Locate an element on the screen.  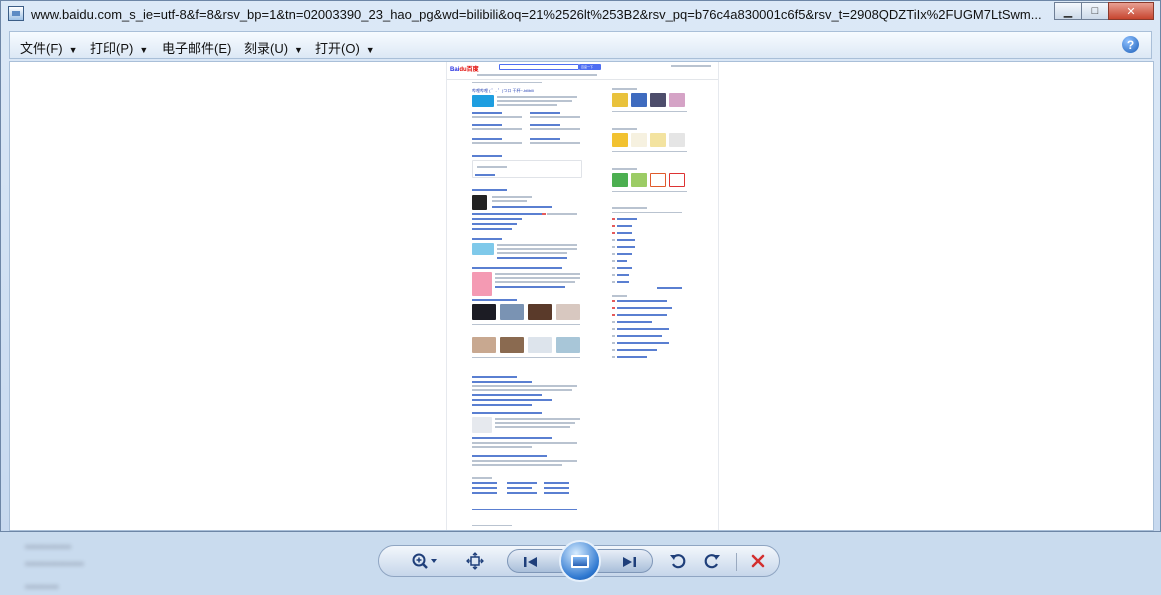
preview-logo-left: Bai is located at coordinates (455, 70).